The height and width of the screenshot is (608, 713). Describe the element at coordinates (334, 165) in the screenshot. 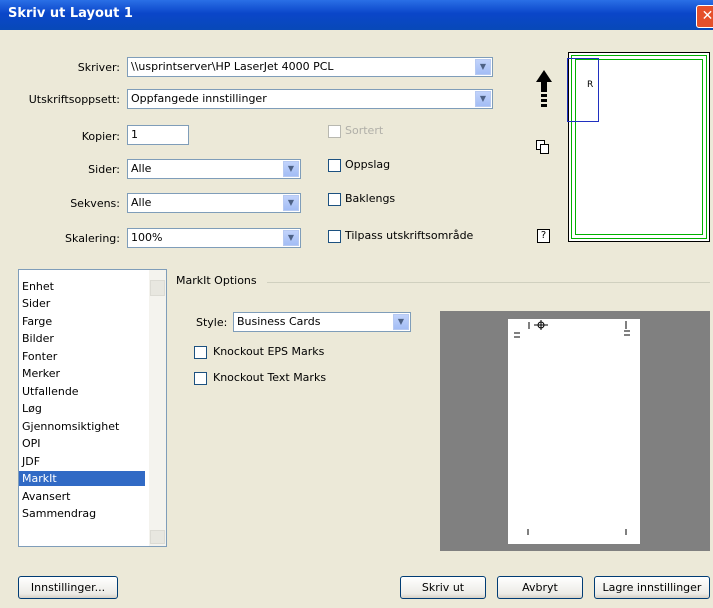

I see `spreads-checkbox` at that location.